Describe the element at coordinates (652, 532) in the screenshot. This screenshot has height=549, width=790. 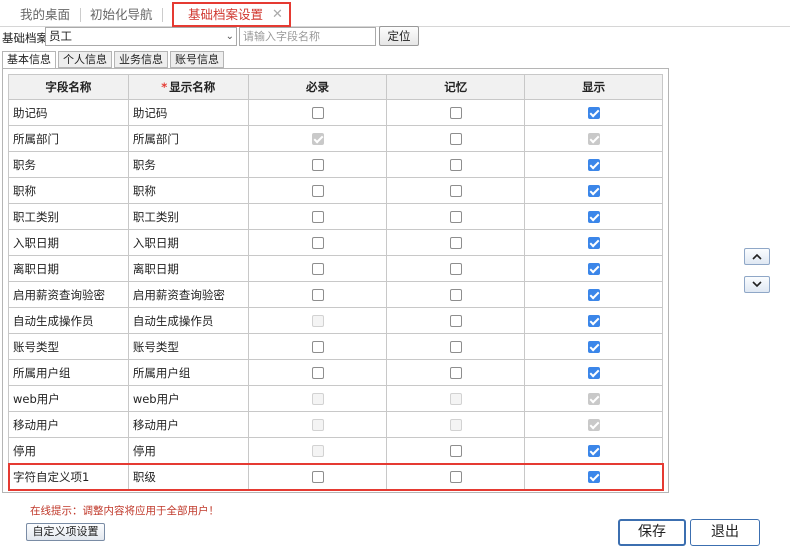
I see `save-button: 保存` at that location.